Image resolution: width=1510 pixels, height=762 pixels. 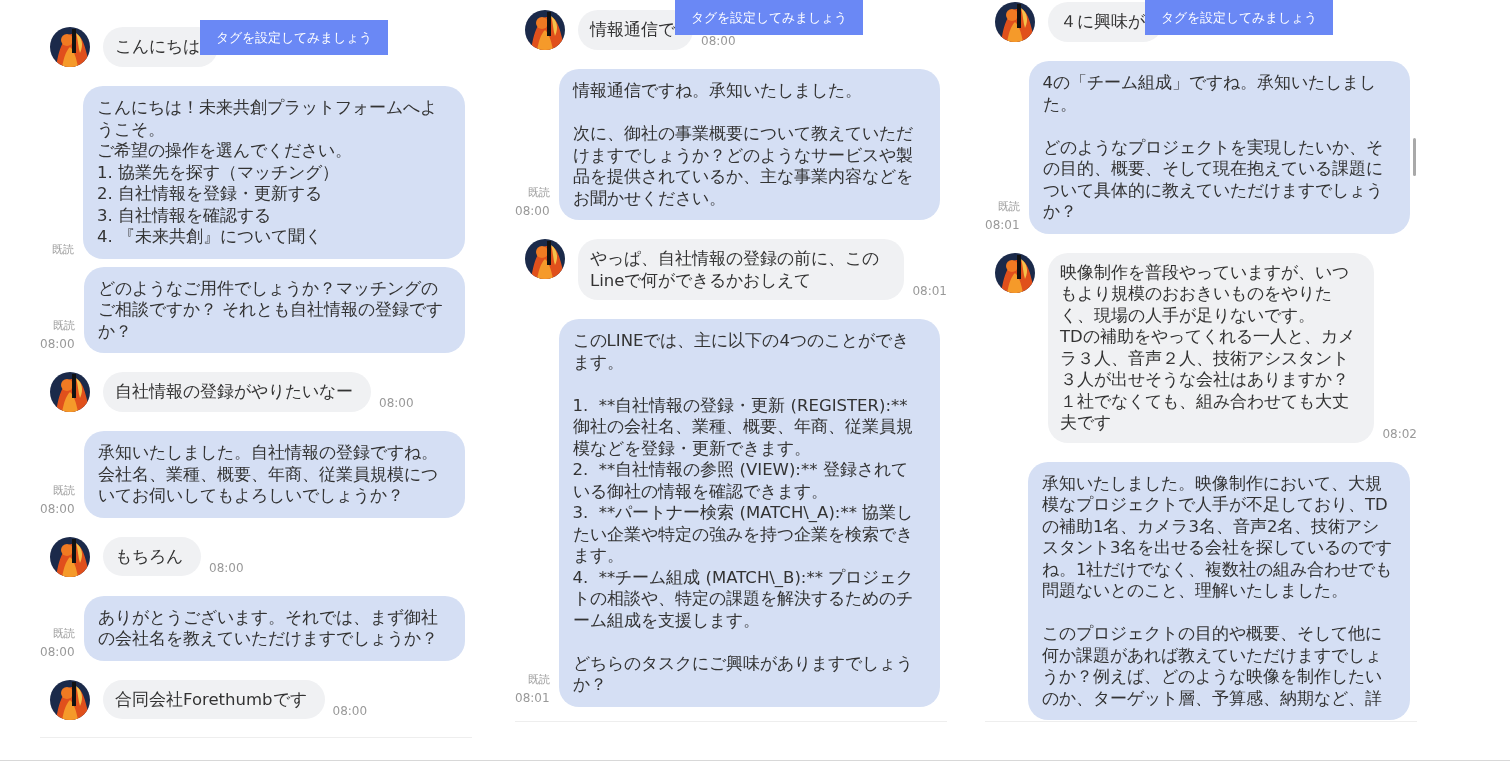 I want to click on message-text: １社でなくても、組み合わせても大丈夫です, so click(x=1205, y=412).